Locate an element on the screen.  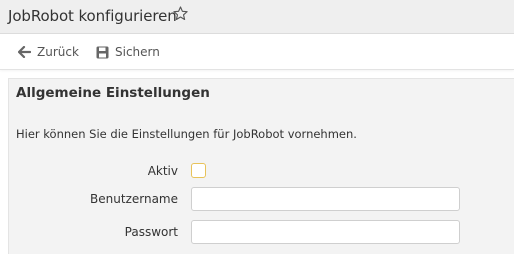
save-button-label: Sichern is located at coordinates (137, 52).